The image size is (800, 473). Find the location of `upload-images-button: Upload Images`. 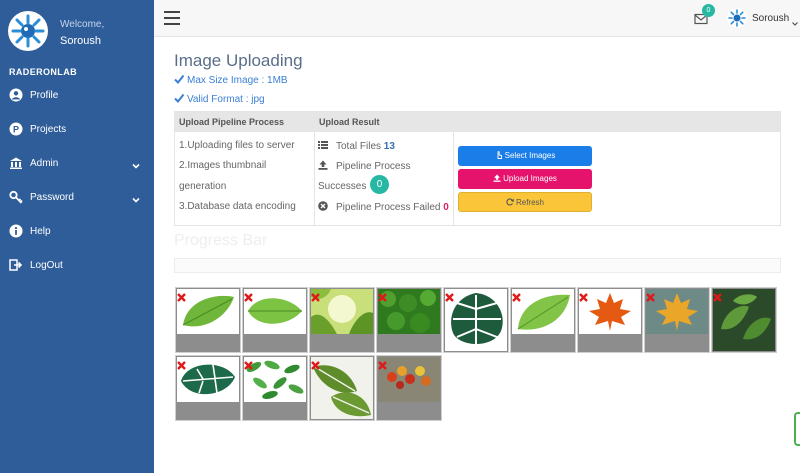

upload-images-button: Upload Images is located at coordinates (525, 179).